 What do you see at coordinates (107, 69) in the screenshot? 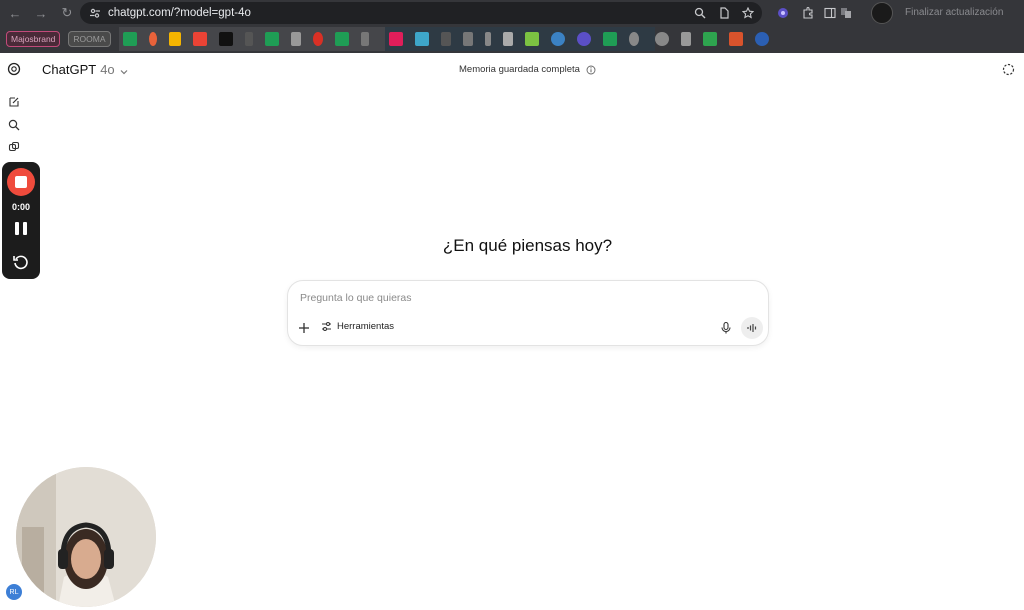
I see `model-version: 4o` at bounding box center [107, 69].